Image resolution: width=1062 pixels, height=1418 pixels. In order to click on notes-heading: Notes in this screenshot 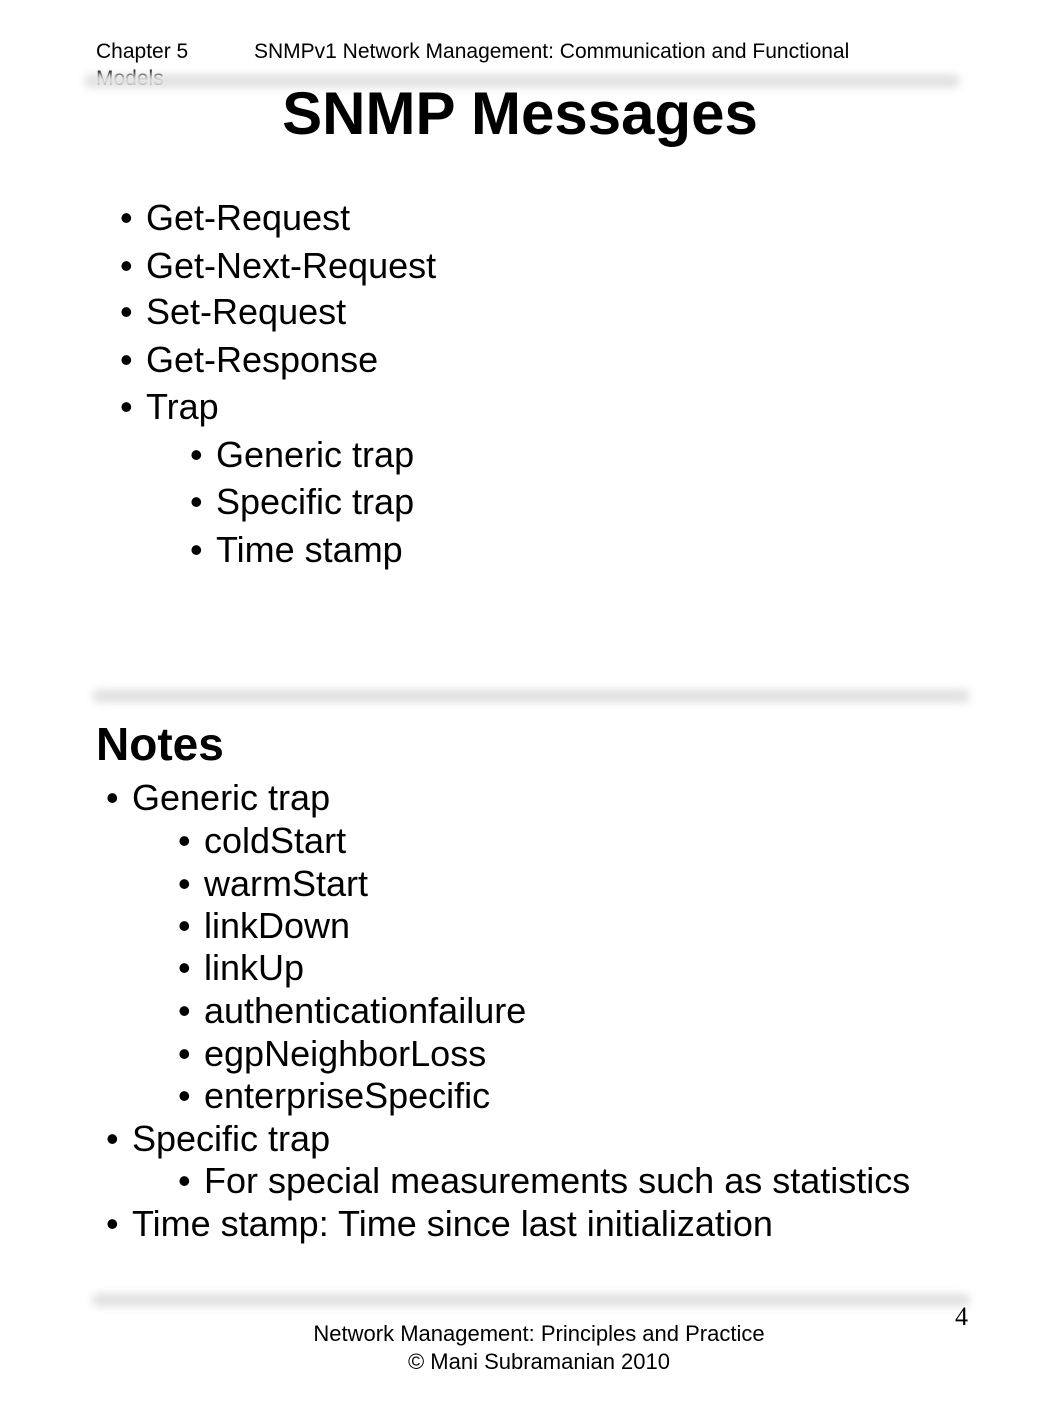, I will do `click(160, 744)`.